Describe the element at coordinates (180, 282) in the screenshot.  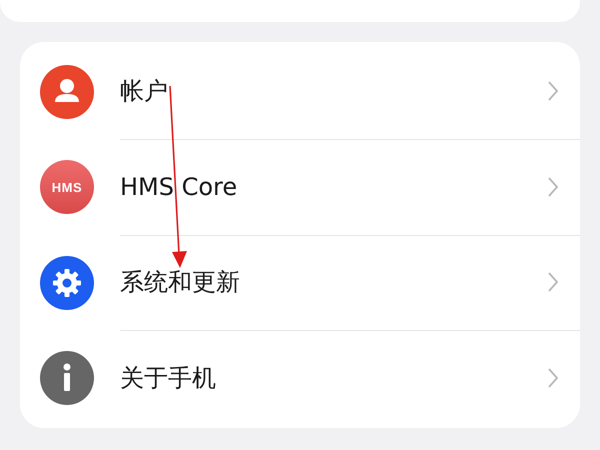
I see `settings-item-label: 系统和更新` at that location.